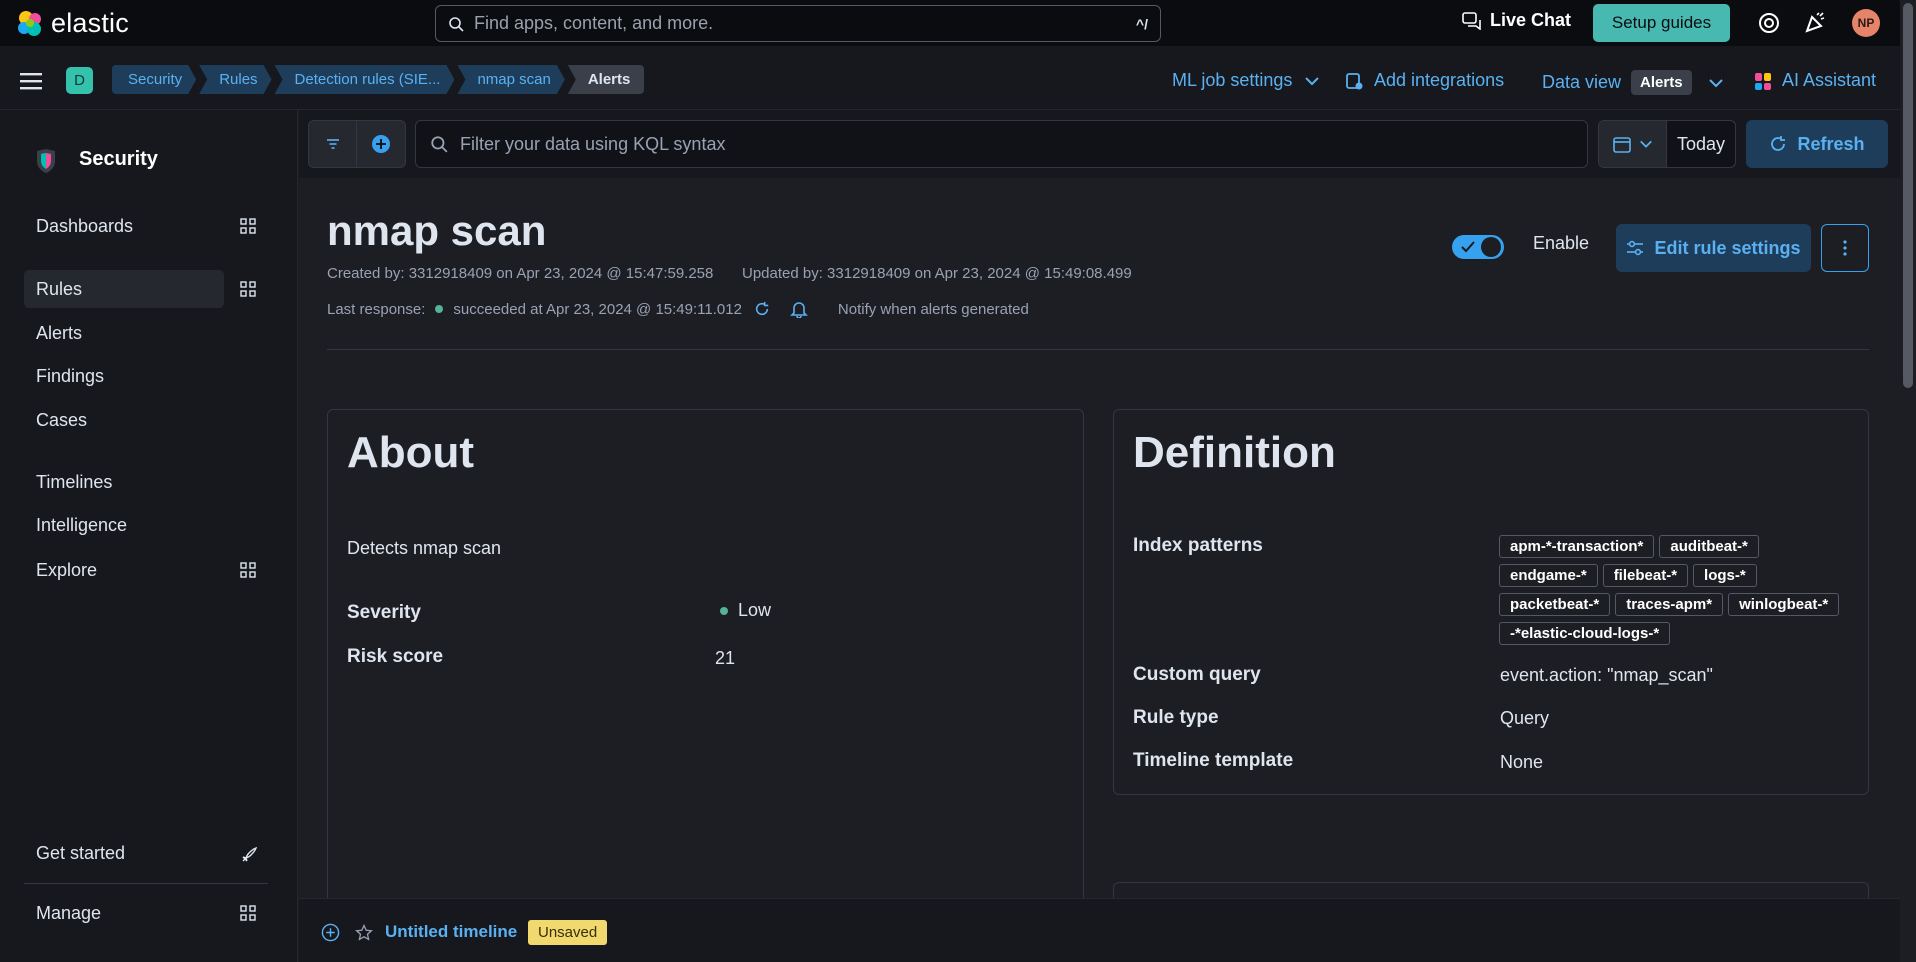  What do you see at coordinates (1491, 247) in the screenshot?
I see `toggle-knob` at bounding box center [1491, 247].